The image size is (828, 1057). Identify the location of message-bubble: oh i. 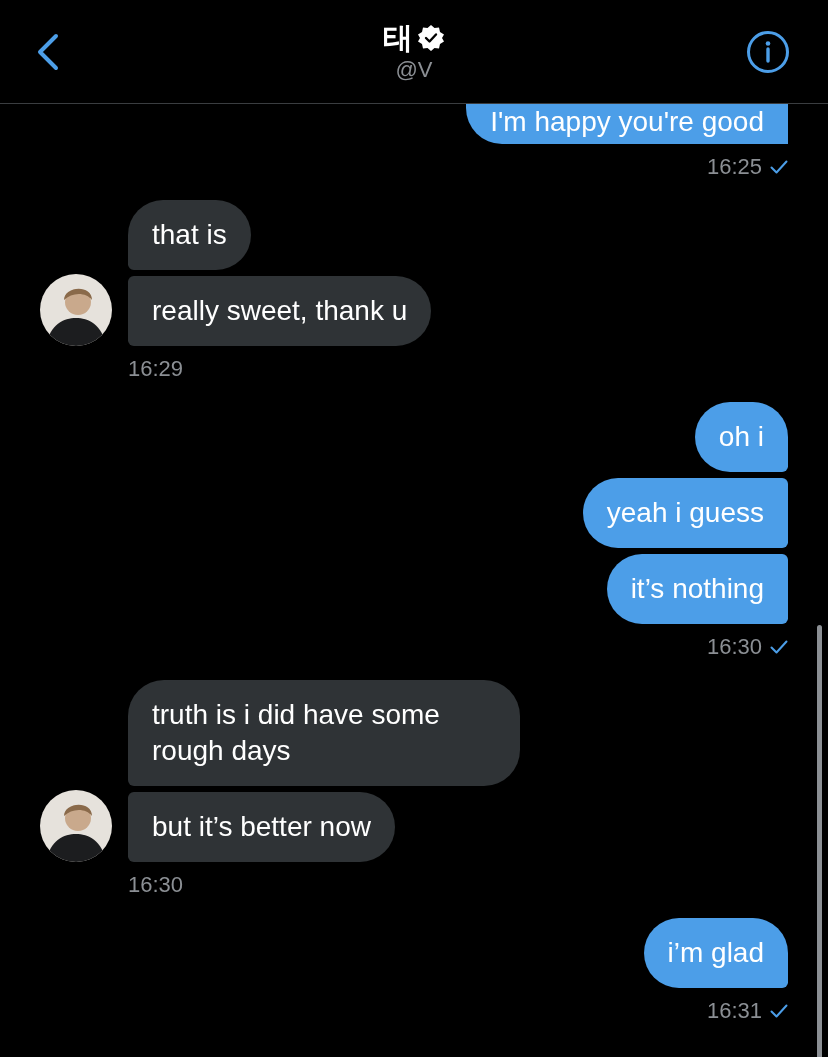
(741, 437).